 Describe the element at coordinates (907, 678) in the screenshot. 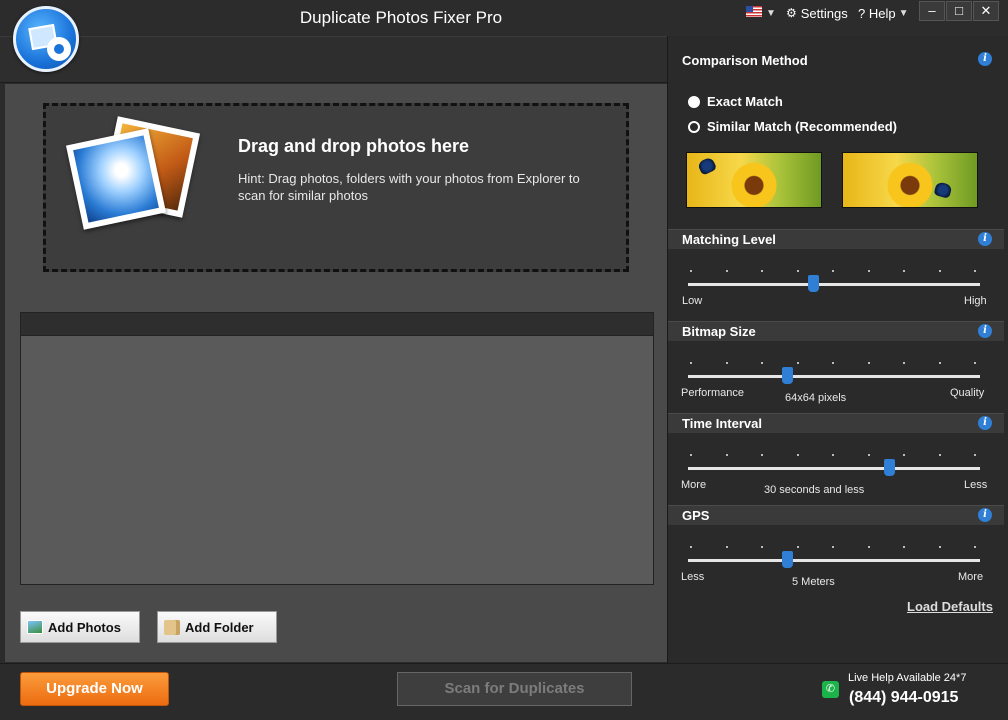

I see `live-help-text: Live Help Available 24*7` at that location.